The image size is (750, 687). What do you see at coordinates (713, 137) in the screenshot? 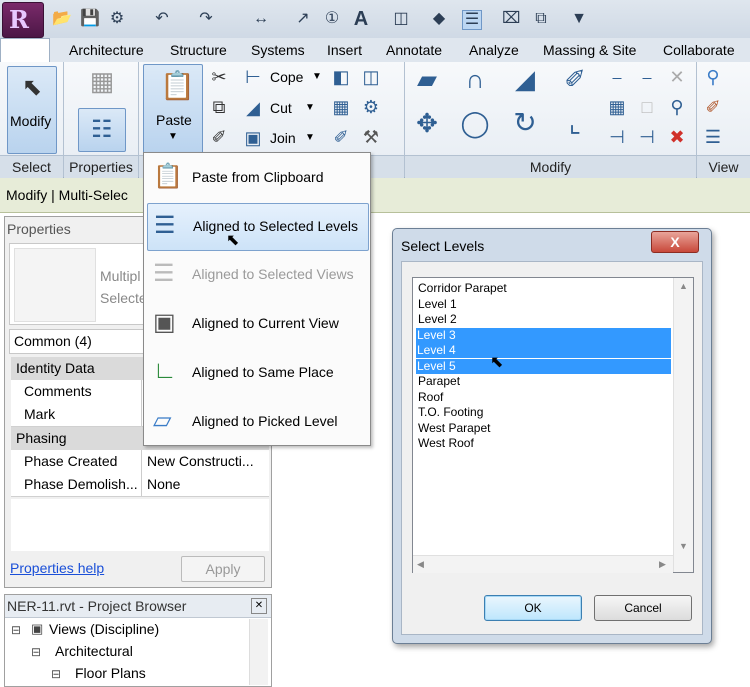
I see `linework-icon: ☰` at bounding box center [713, 137].